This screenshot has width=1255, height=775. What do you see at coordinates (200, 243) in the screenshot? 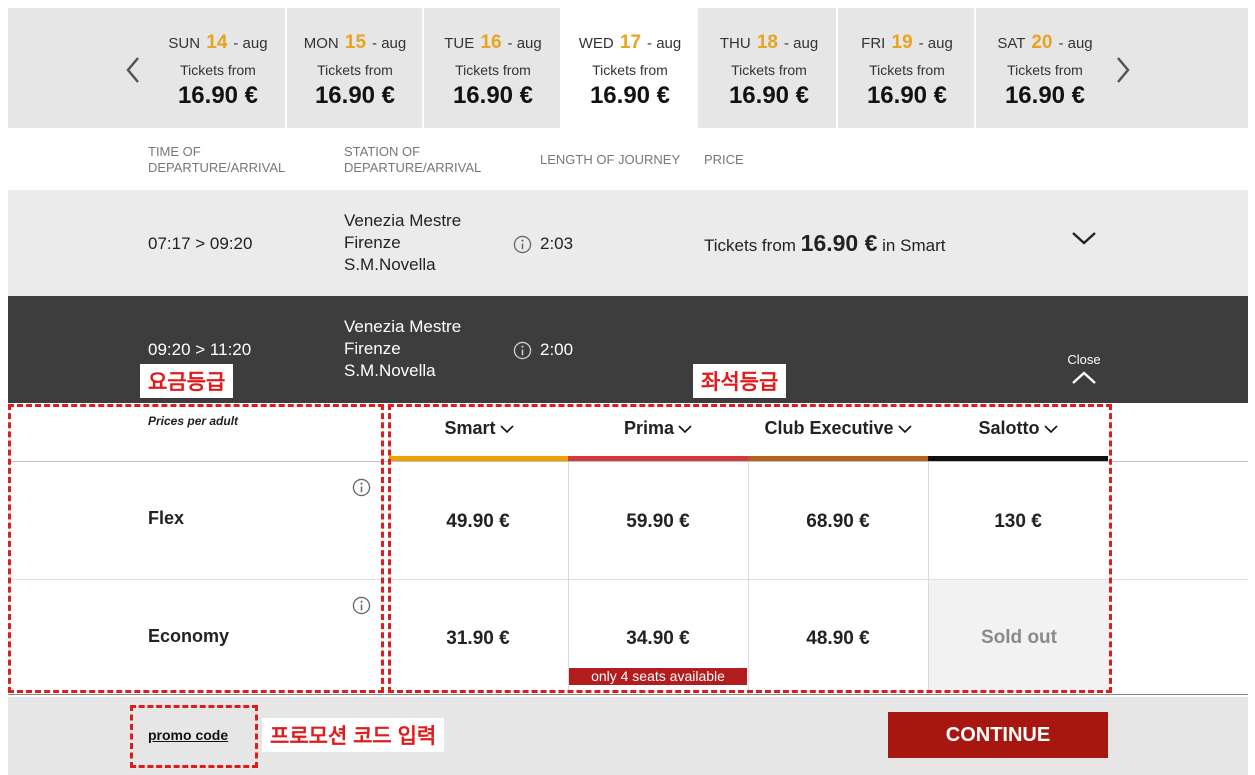
I see `journey-time: 07:17 > 09:20` at bounding box center [200, 243].